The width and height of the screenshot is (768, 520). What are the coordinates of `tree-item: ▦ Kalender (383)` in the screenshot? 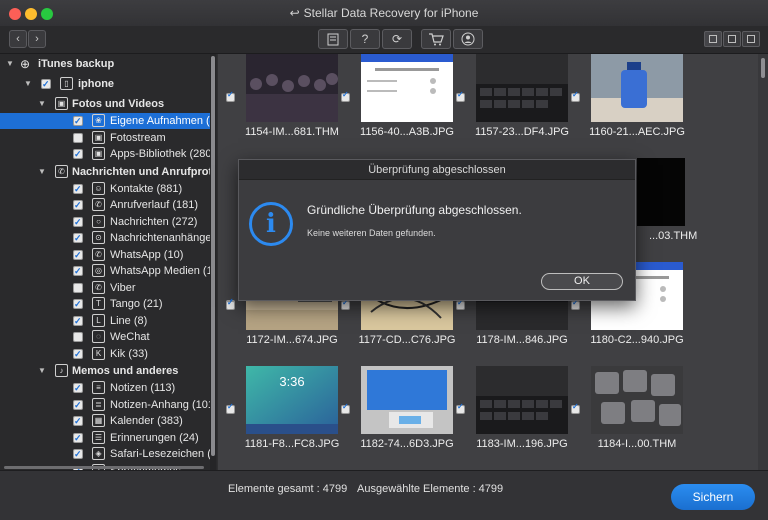 It's located at (105, 421).